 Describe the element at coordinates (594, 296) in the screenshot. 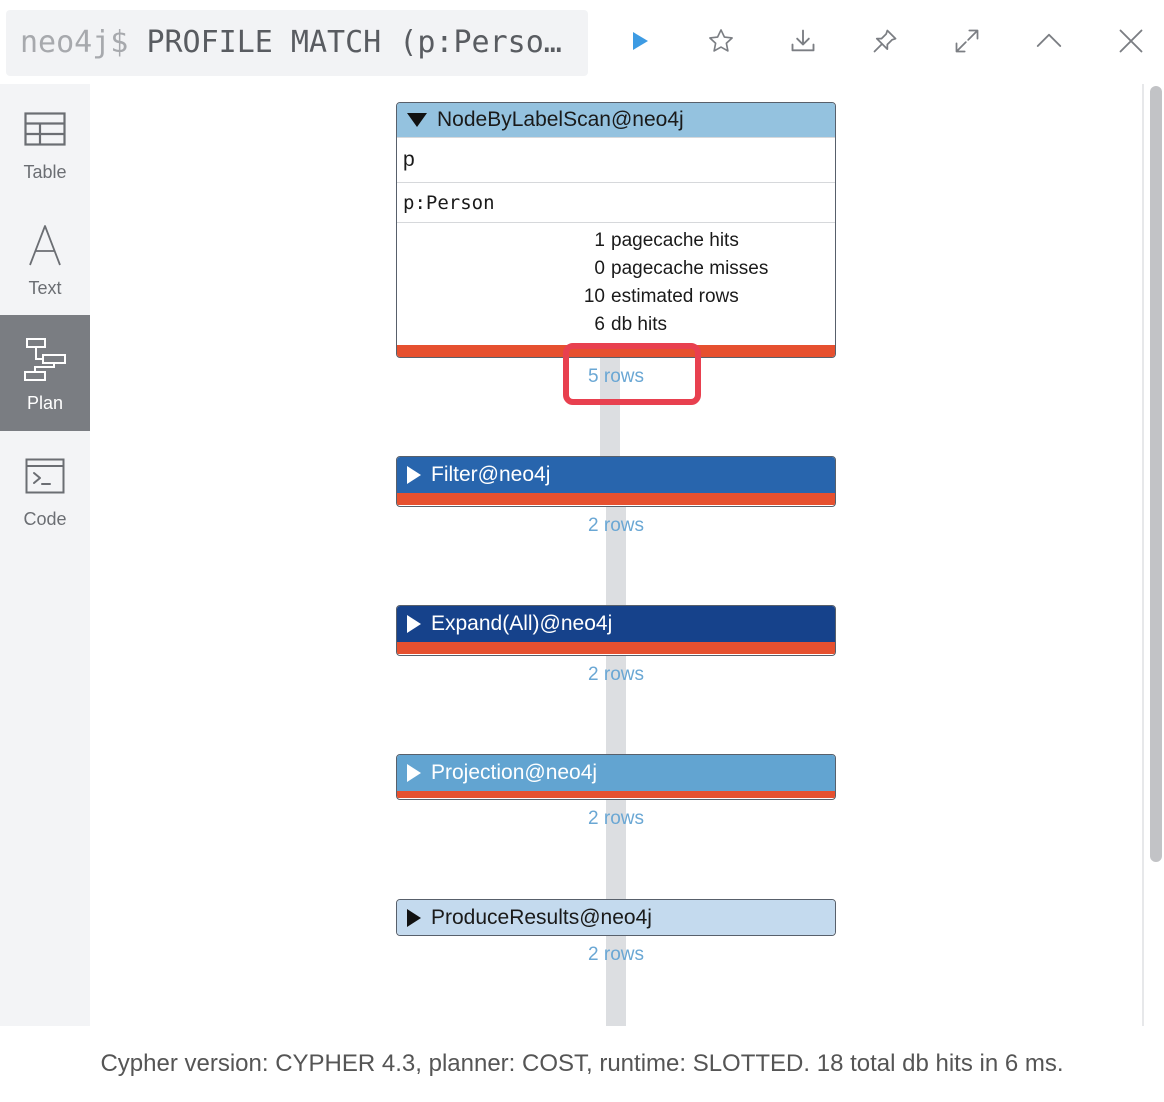

I see `stat-value: 10` at that location.